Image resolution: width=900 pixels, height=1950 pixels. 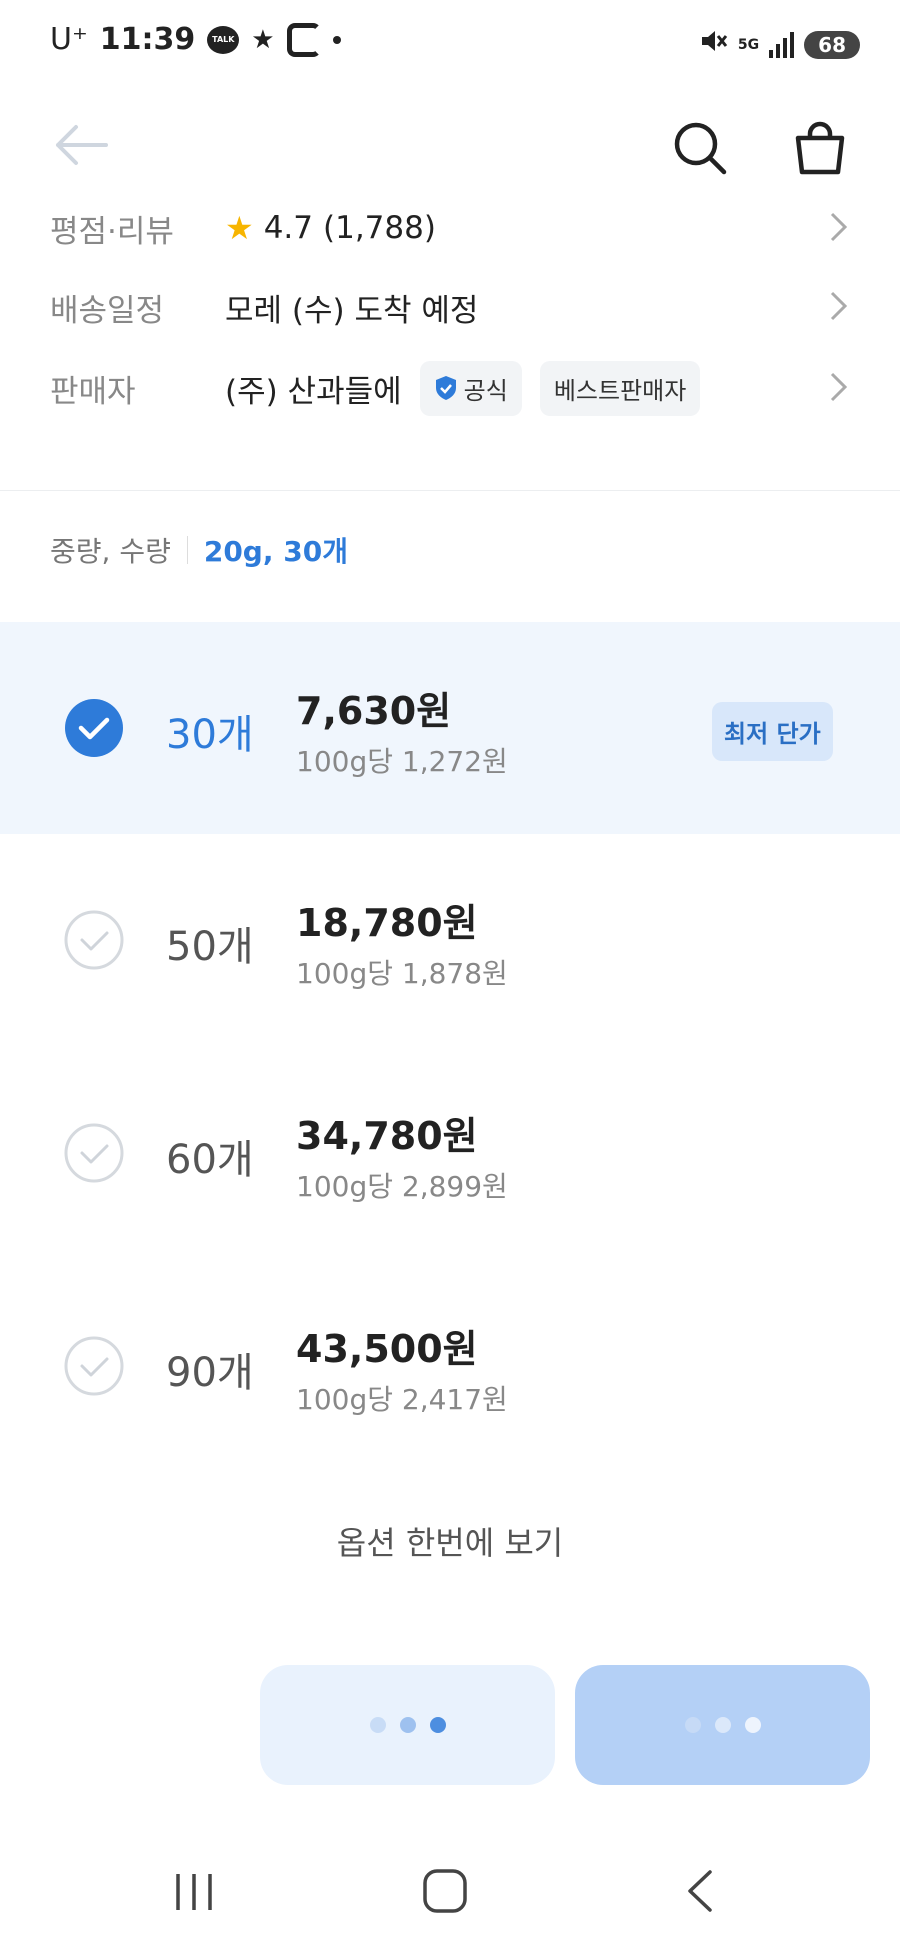 What do you see at coordinates (387, 1136) in the screenshot?
I see `option-price: 34,780원` at bounding box center [387, 1136].